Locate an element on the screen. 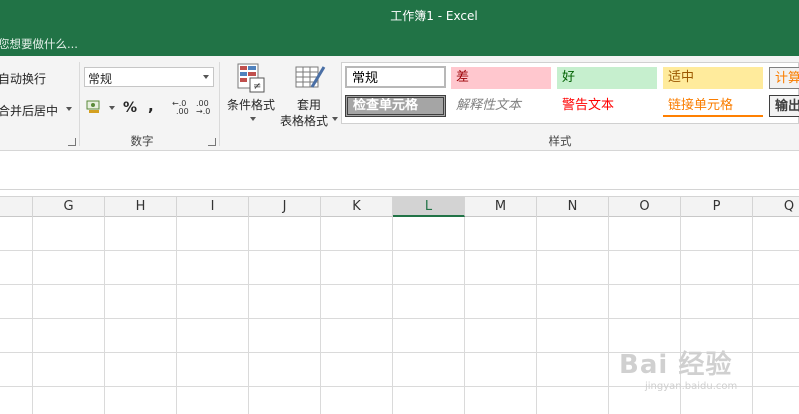 The width and height of the screenshot is (799, 414). column-header-partial is located at coordinates (16, 207).